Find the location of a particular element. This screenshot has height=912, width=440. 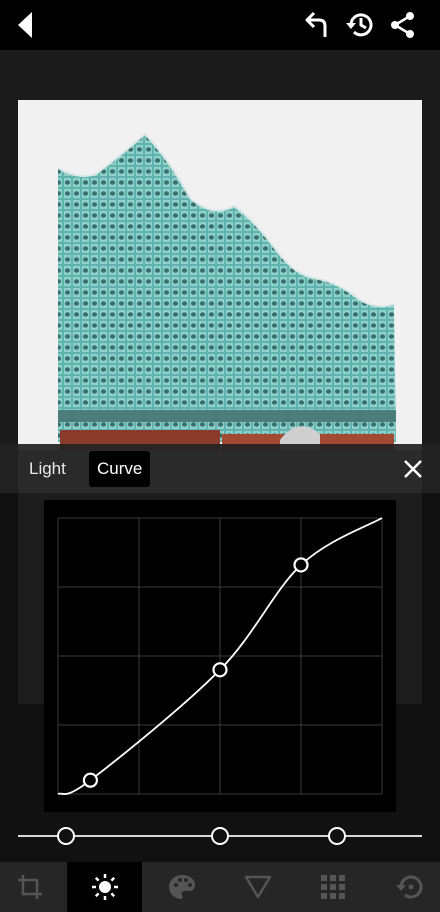

grid-dots-icon is located at coordinates (333, 887).